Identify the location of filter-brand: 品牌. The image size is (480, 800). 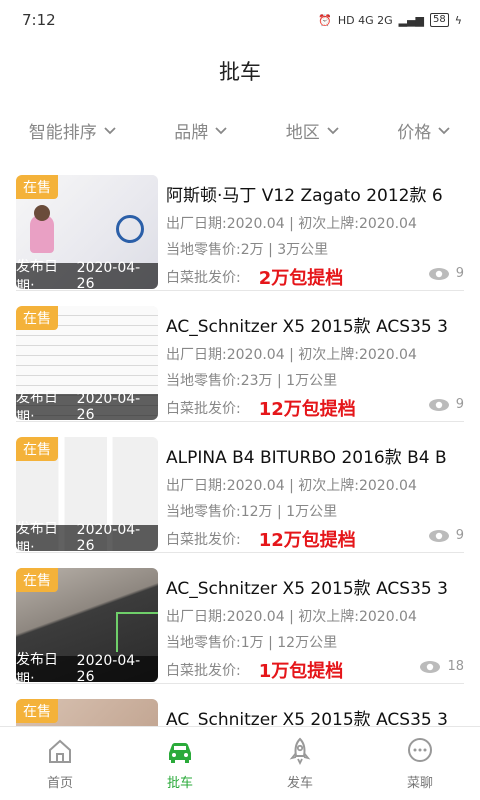
(201, 130).